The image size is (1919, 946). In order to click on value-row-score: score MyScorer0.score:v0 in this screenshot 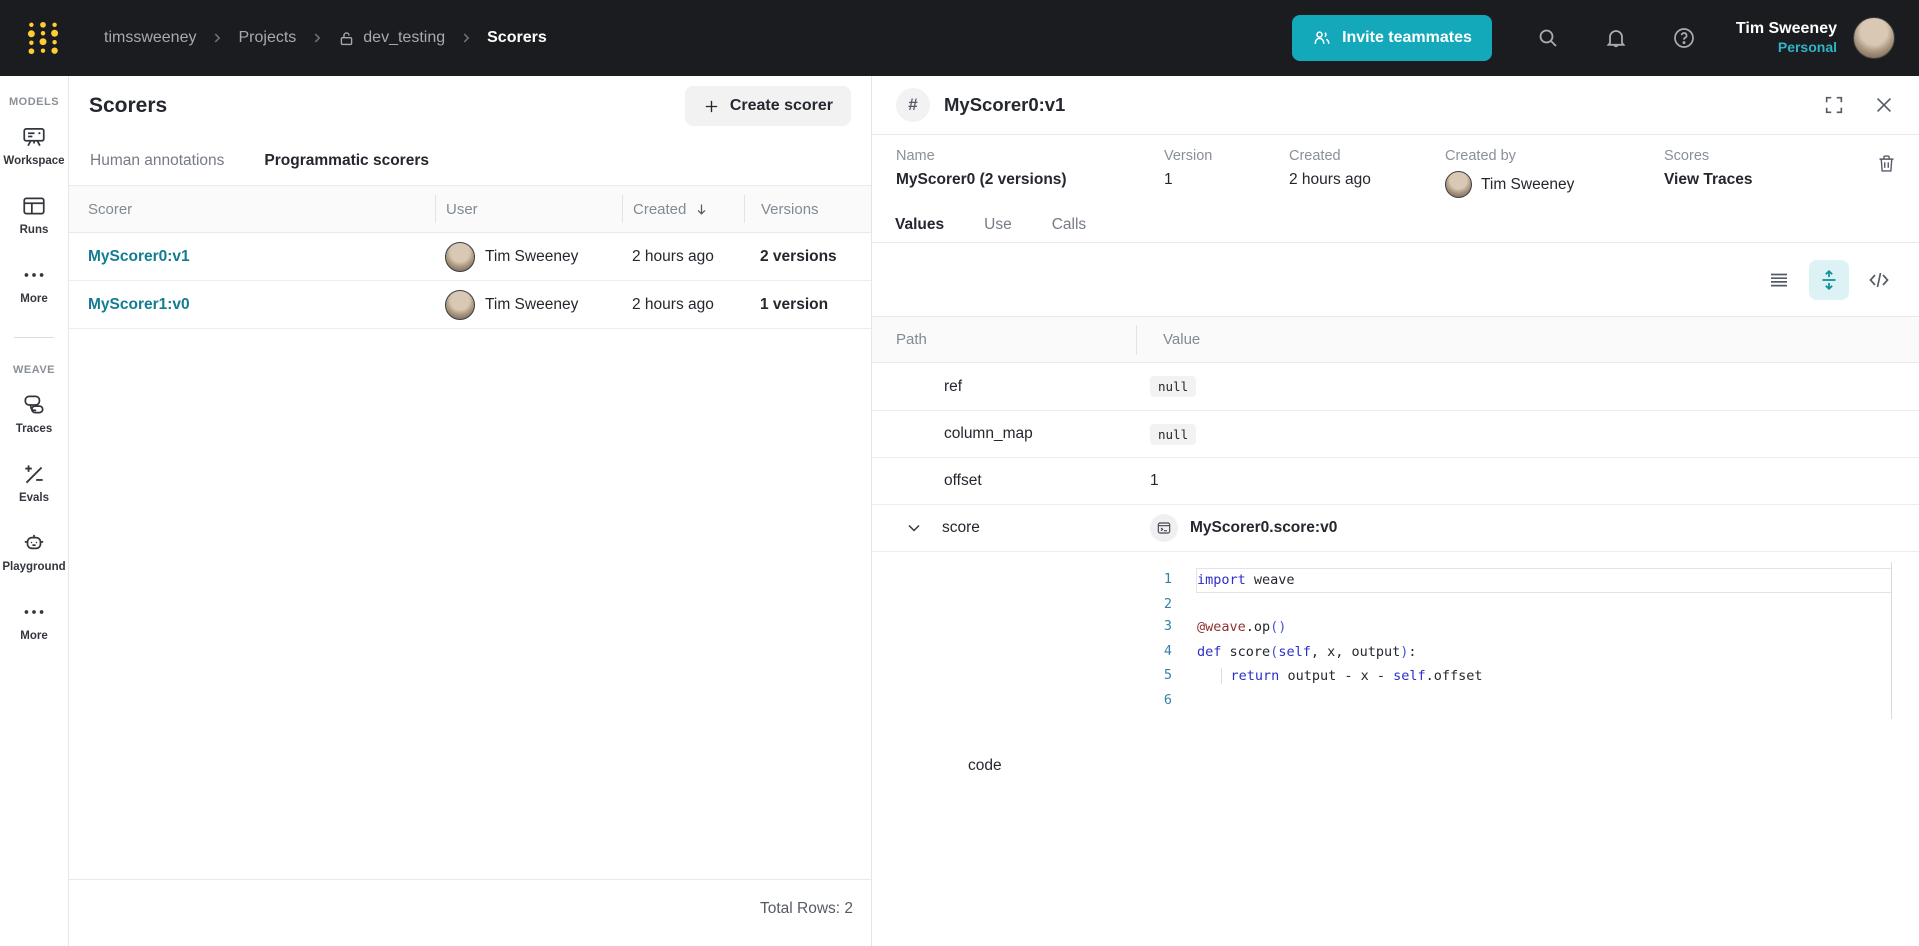, I will do `click(1395, 527)`.